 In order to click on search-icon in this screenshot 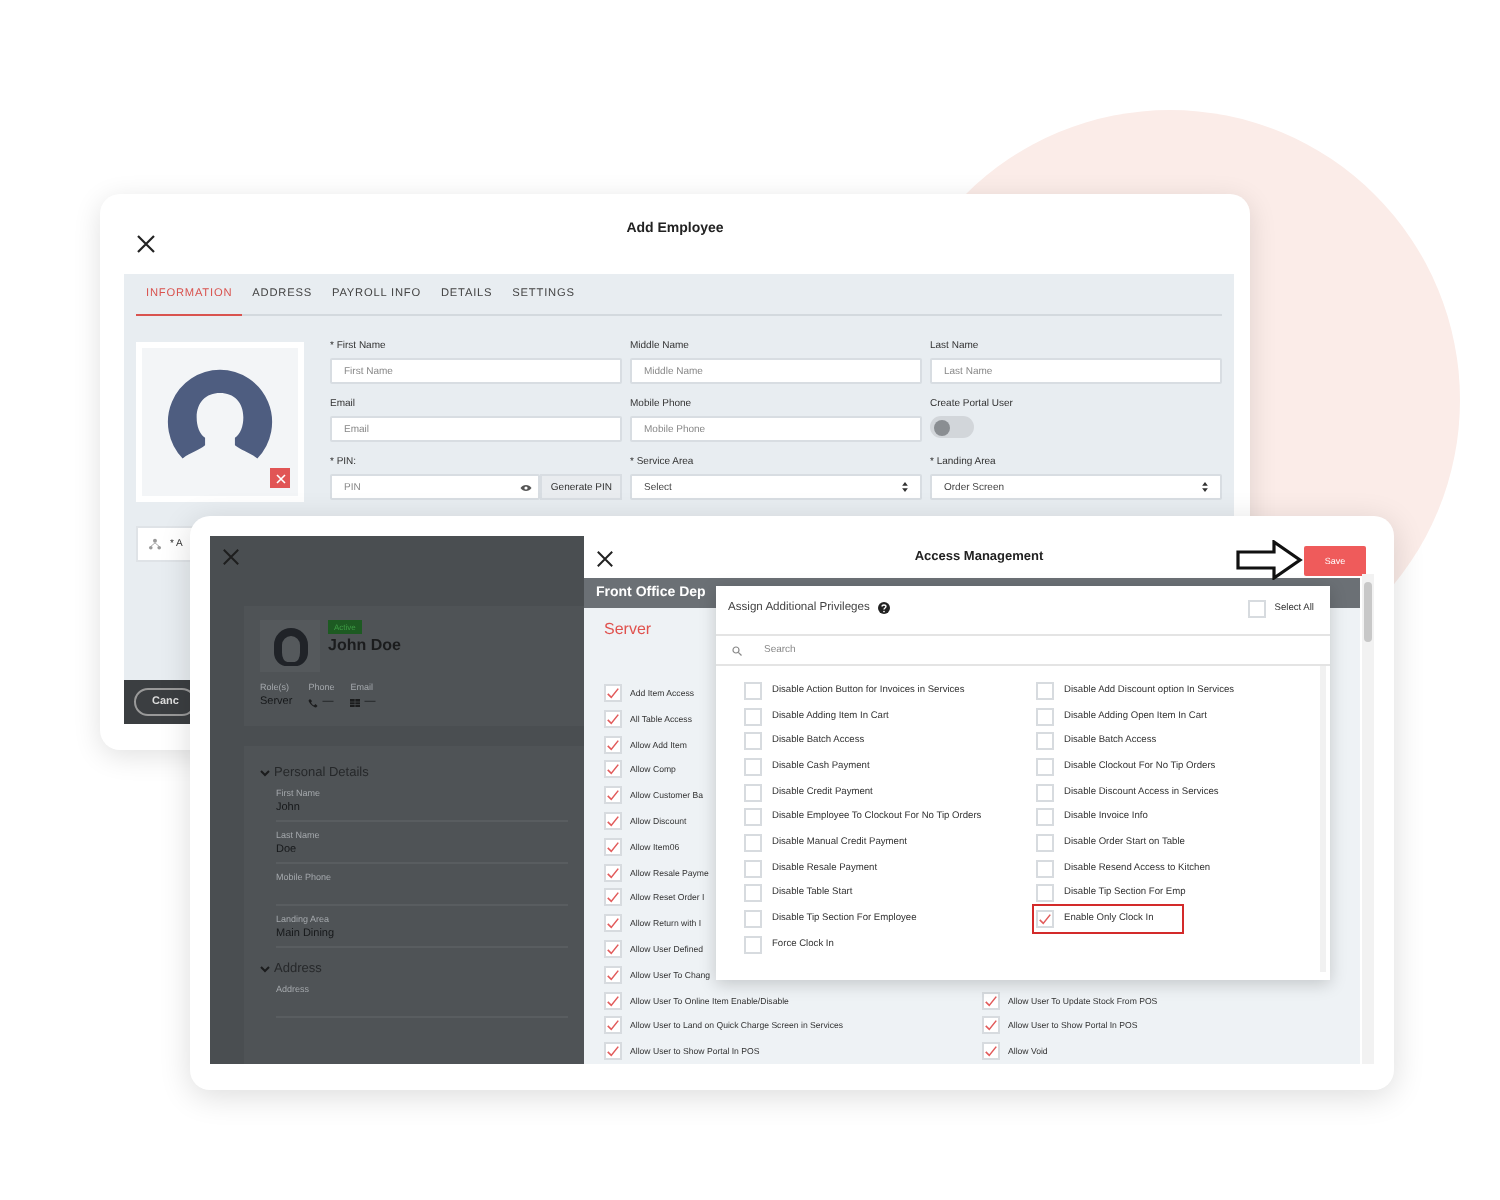, I will do `click(737, 650)`.